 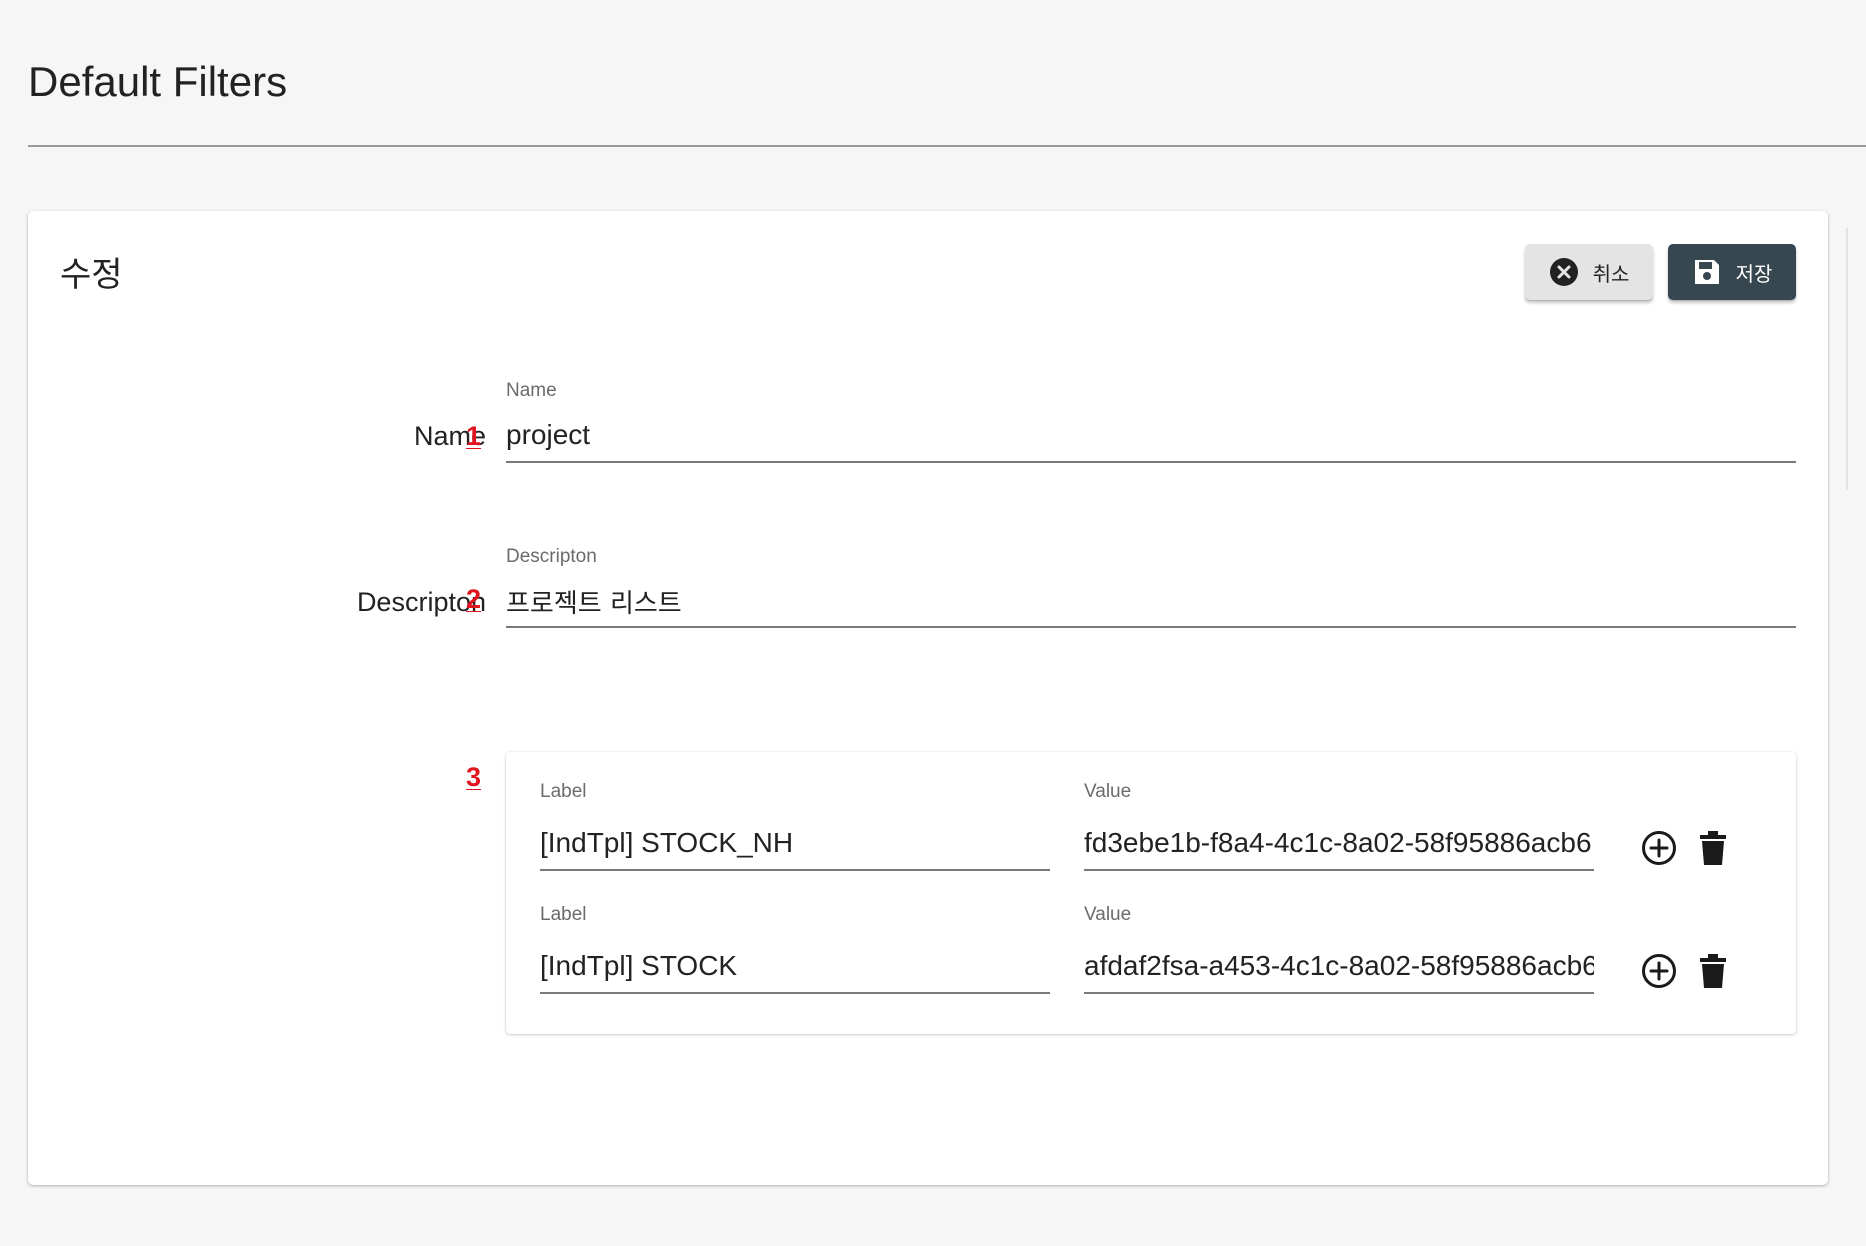 I want to click on description-float-label: Descripton, so click(x=551, y=556).